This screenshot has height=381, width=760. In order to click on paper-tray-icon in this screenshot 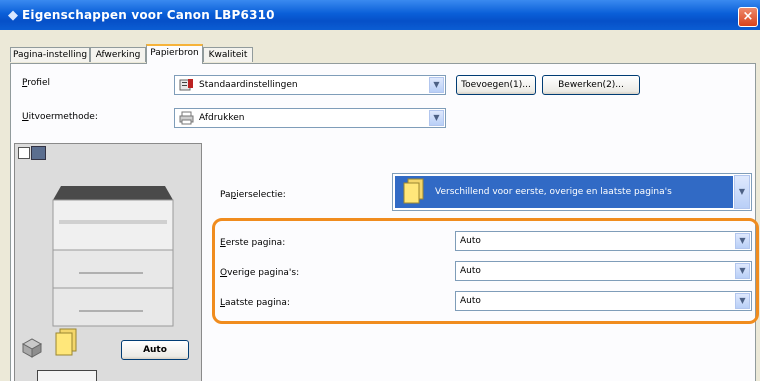, I will do `click(32, 348)`.